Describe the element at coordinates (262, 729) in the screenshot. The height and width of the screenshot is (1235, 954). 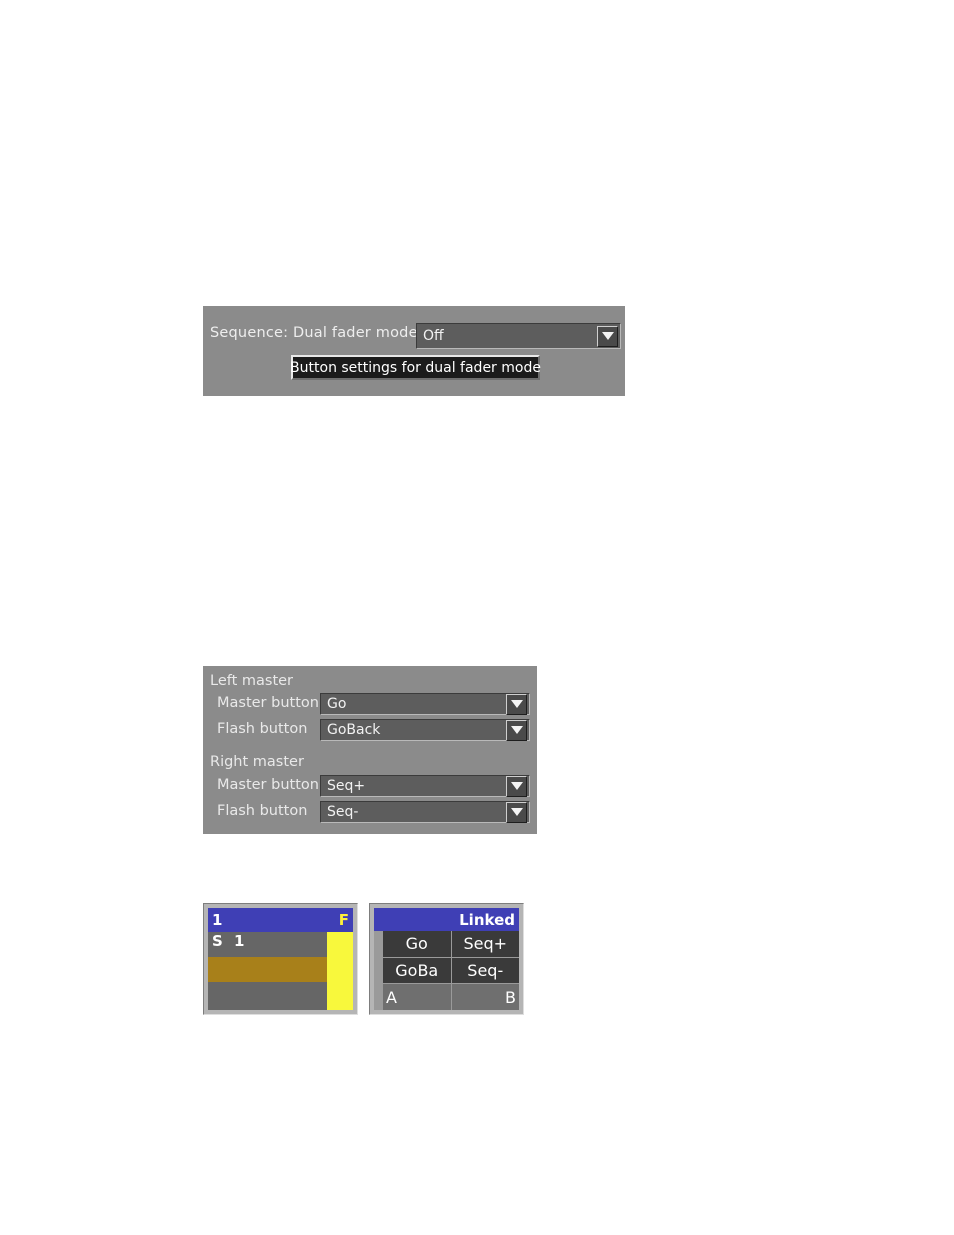
I see `left-flash-button-label: Flash button` at that location.